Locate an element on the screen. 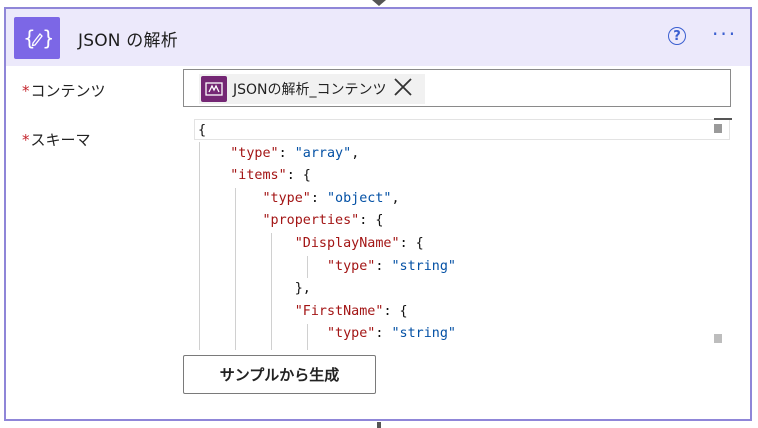 The image size is (758, 428). editor-scrollbar is located at coordinates (718, 237).